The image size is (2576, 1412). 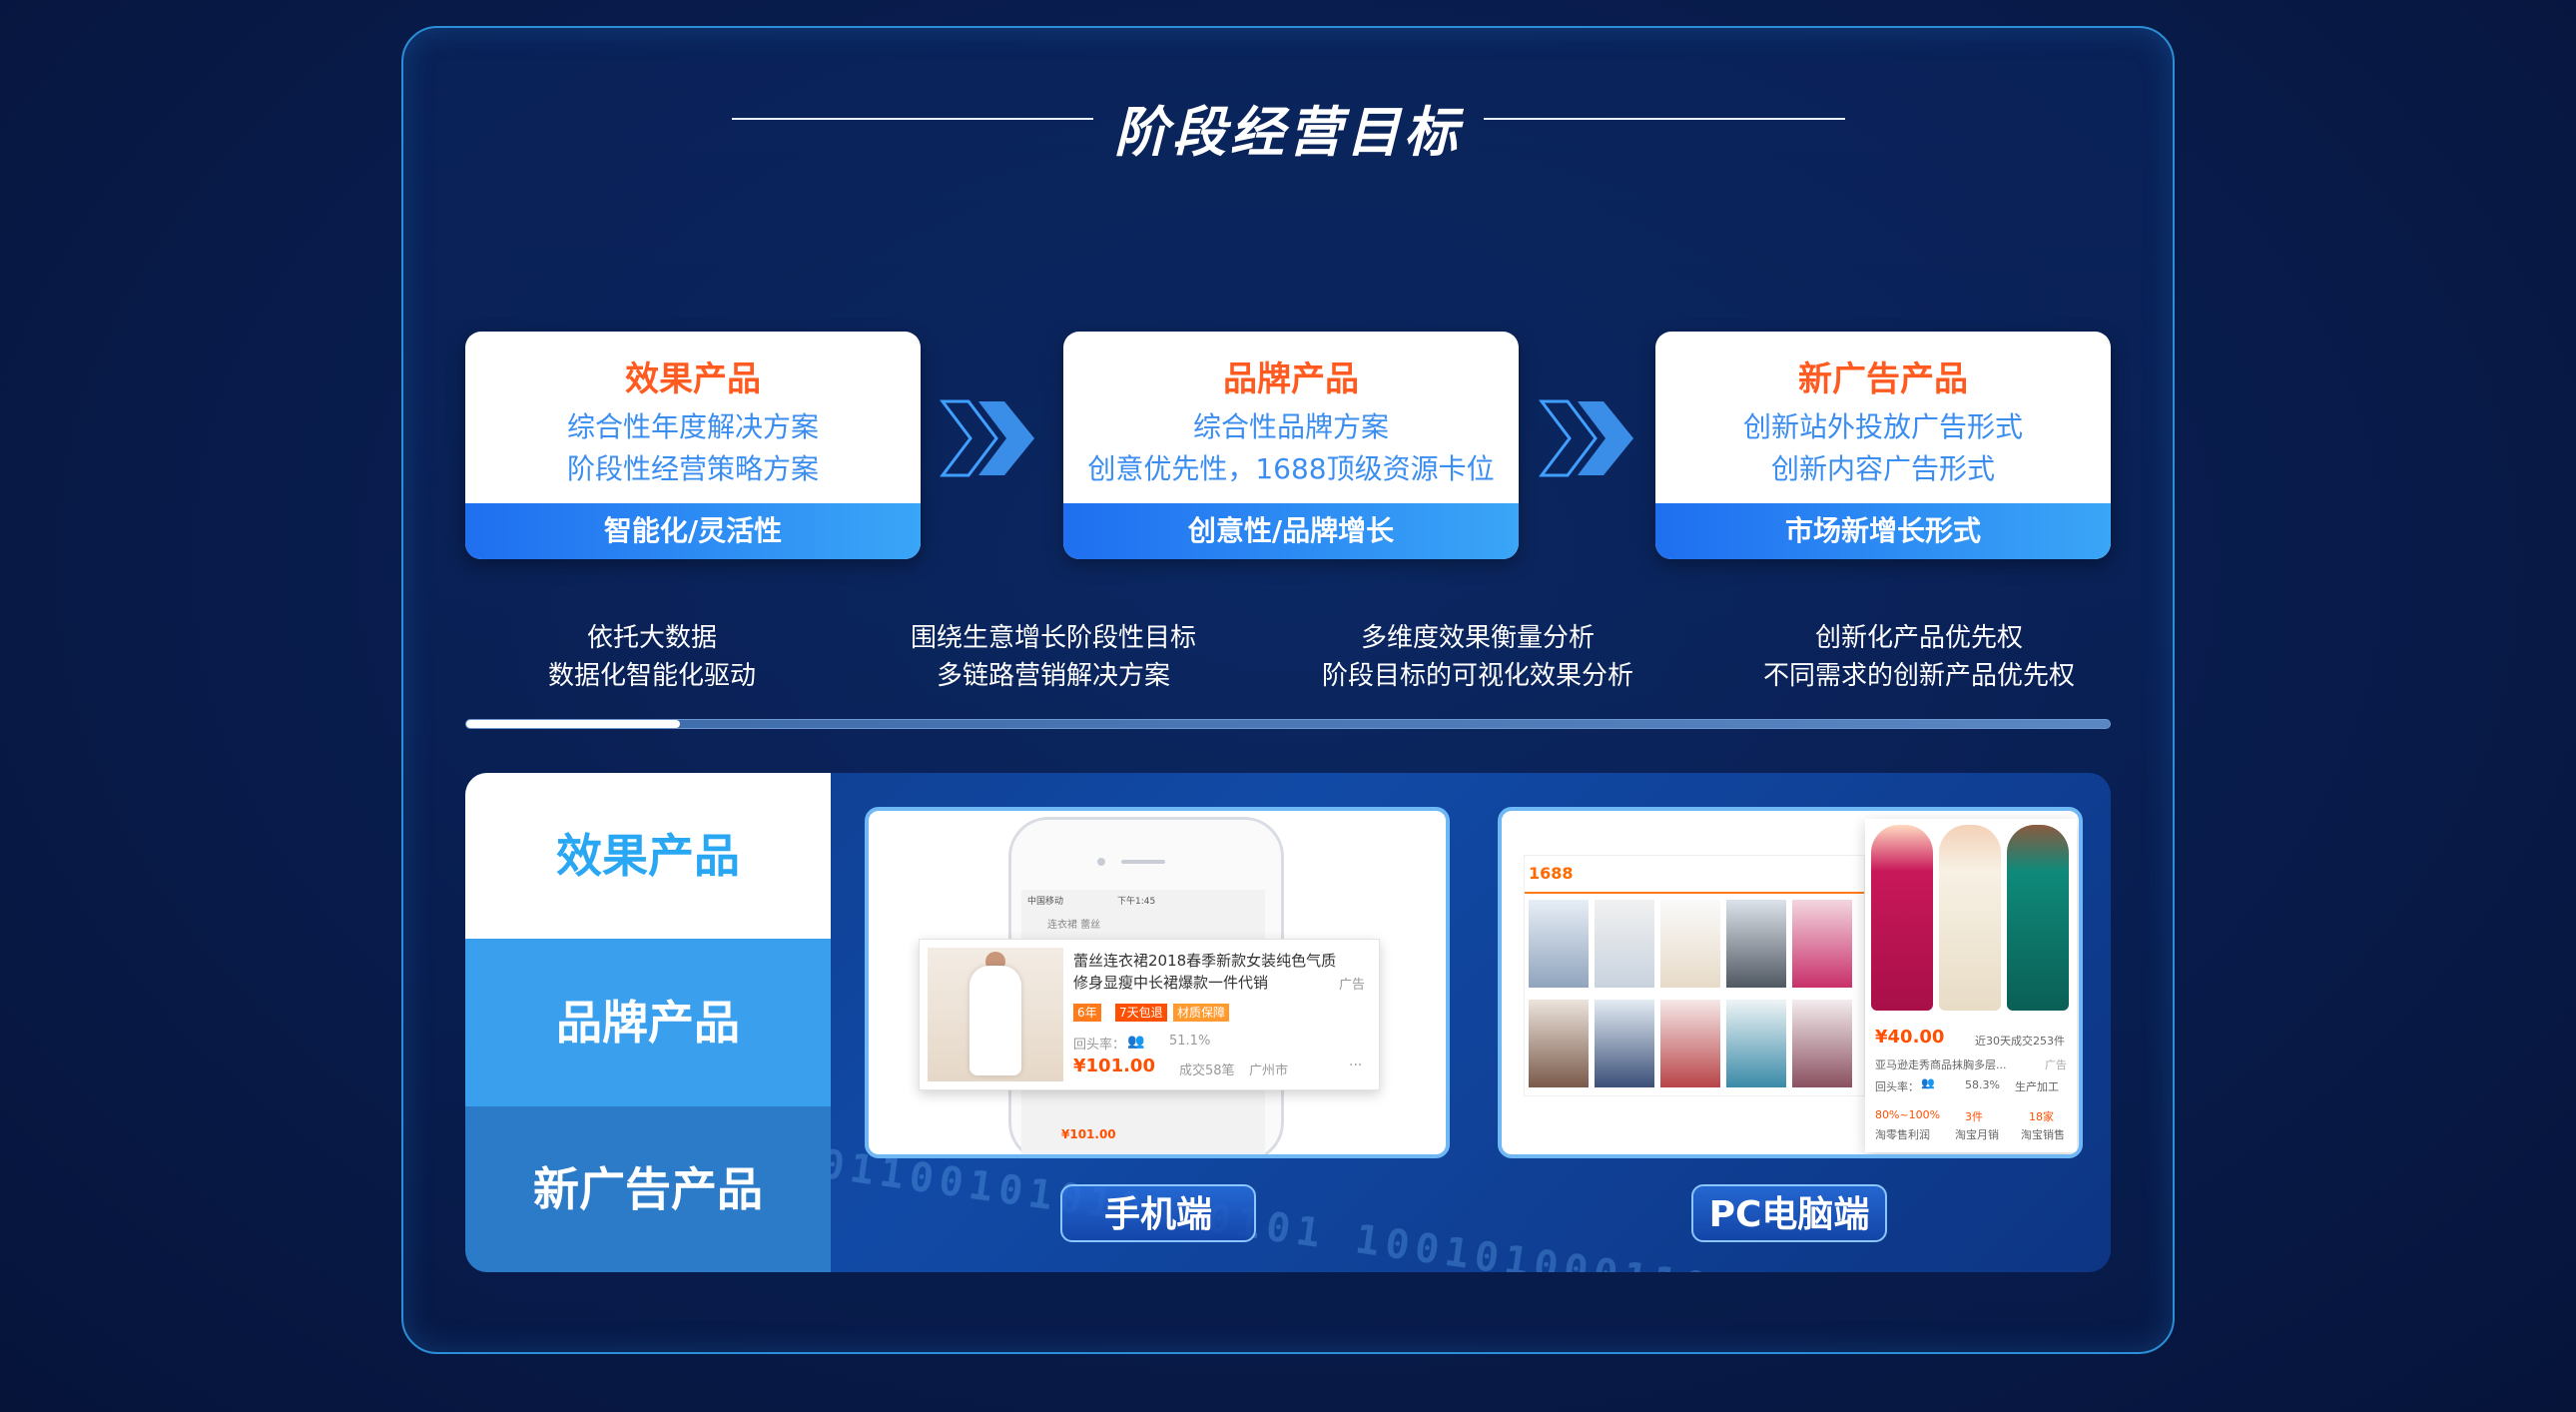 I want to click on desc-line: 围绕生意增长阶段性目标, so click(x=1053, y=638).